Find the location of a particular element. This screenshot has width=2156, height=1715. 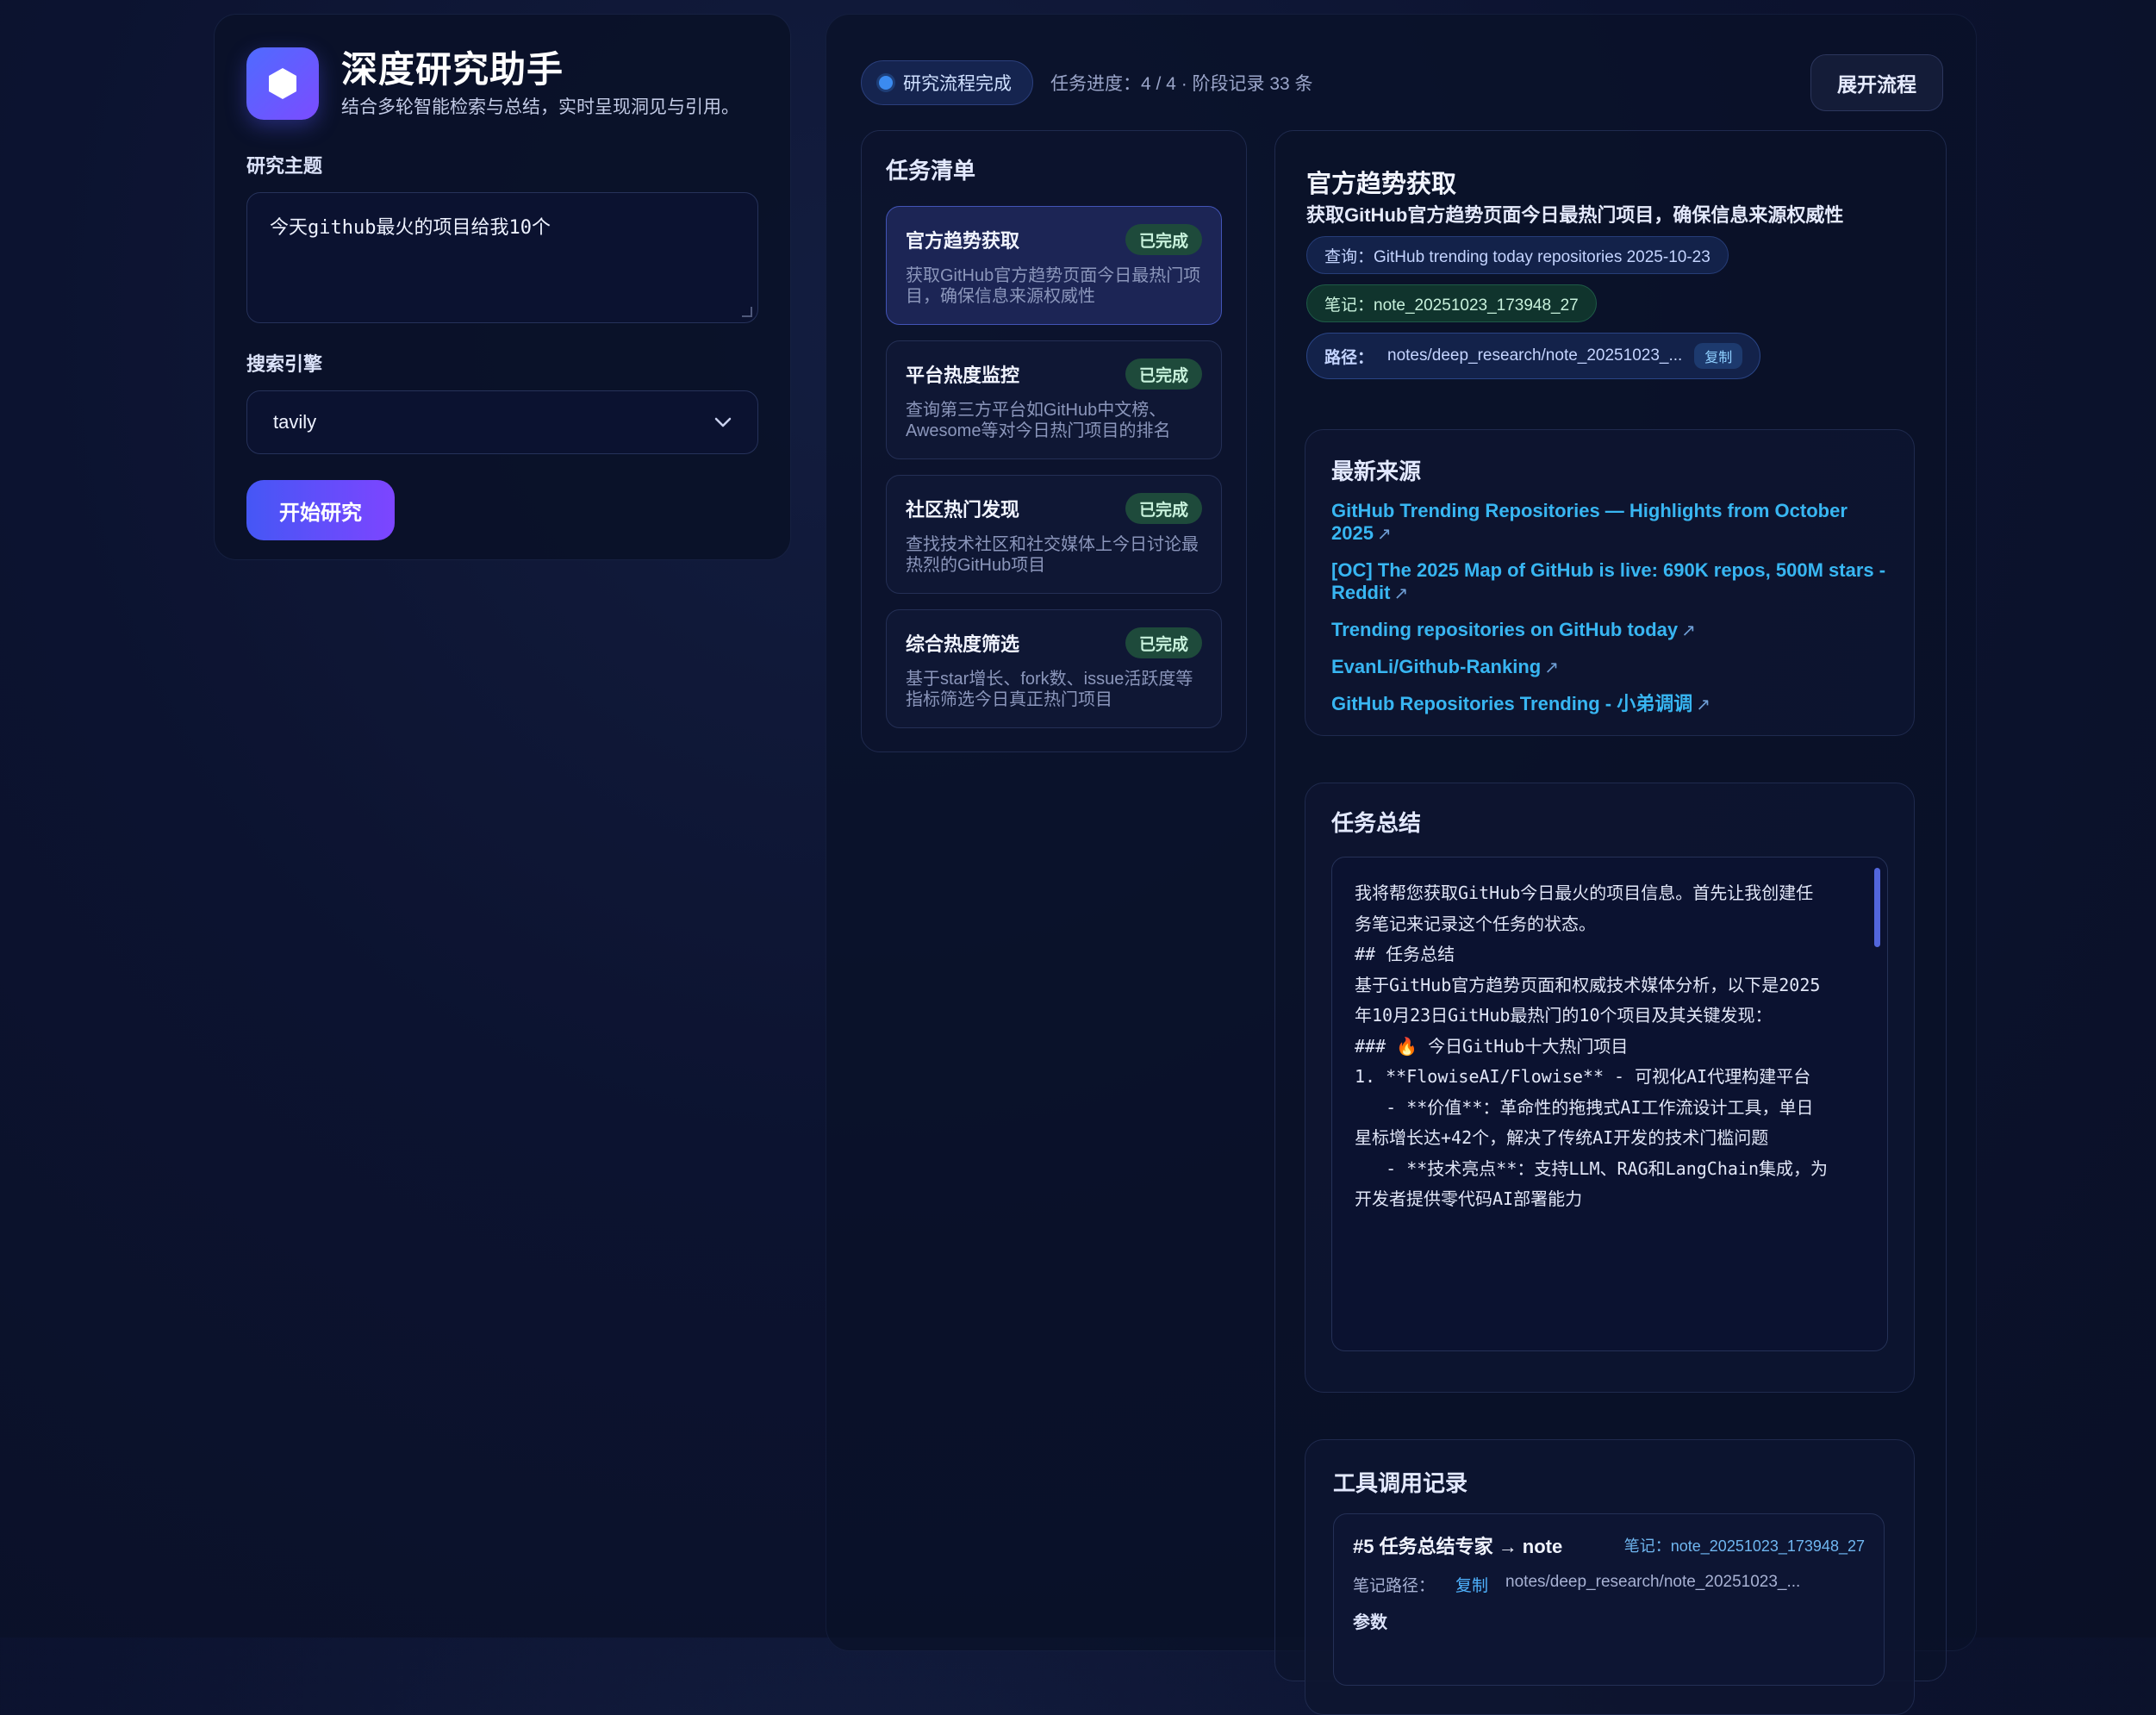

task-title: 综合热度筛选 is located at coordinates (963, 644).